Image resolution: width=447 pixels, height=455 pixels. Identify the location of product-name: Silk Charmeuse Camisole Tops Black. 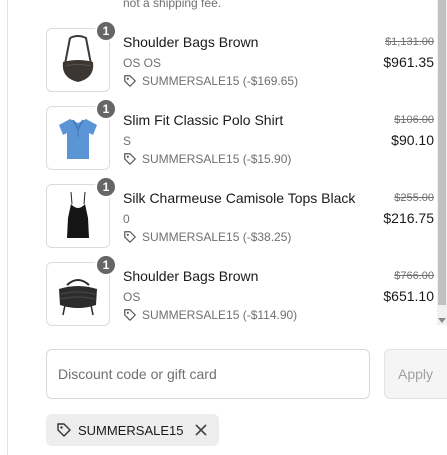
(239, 198).